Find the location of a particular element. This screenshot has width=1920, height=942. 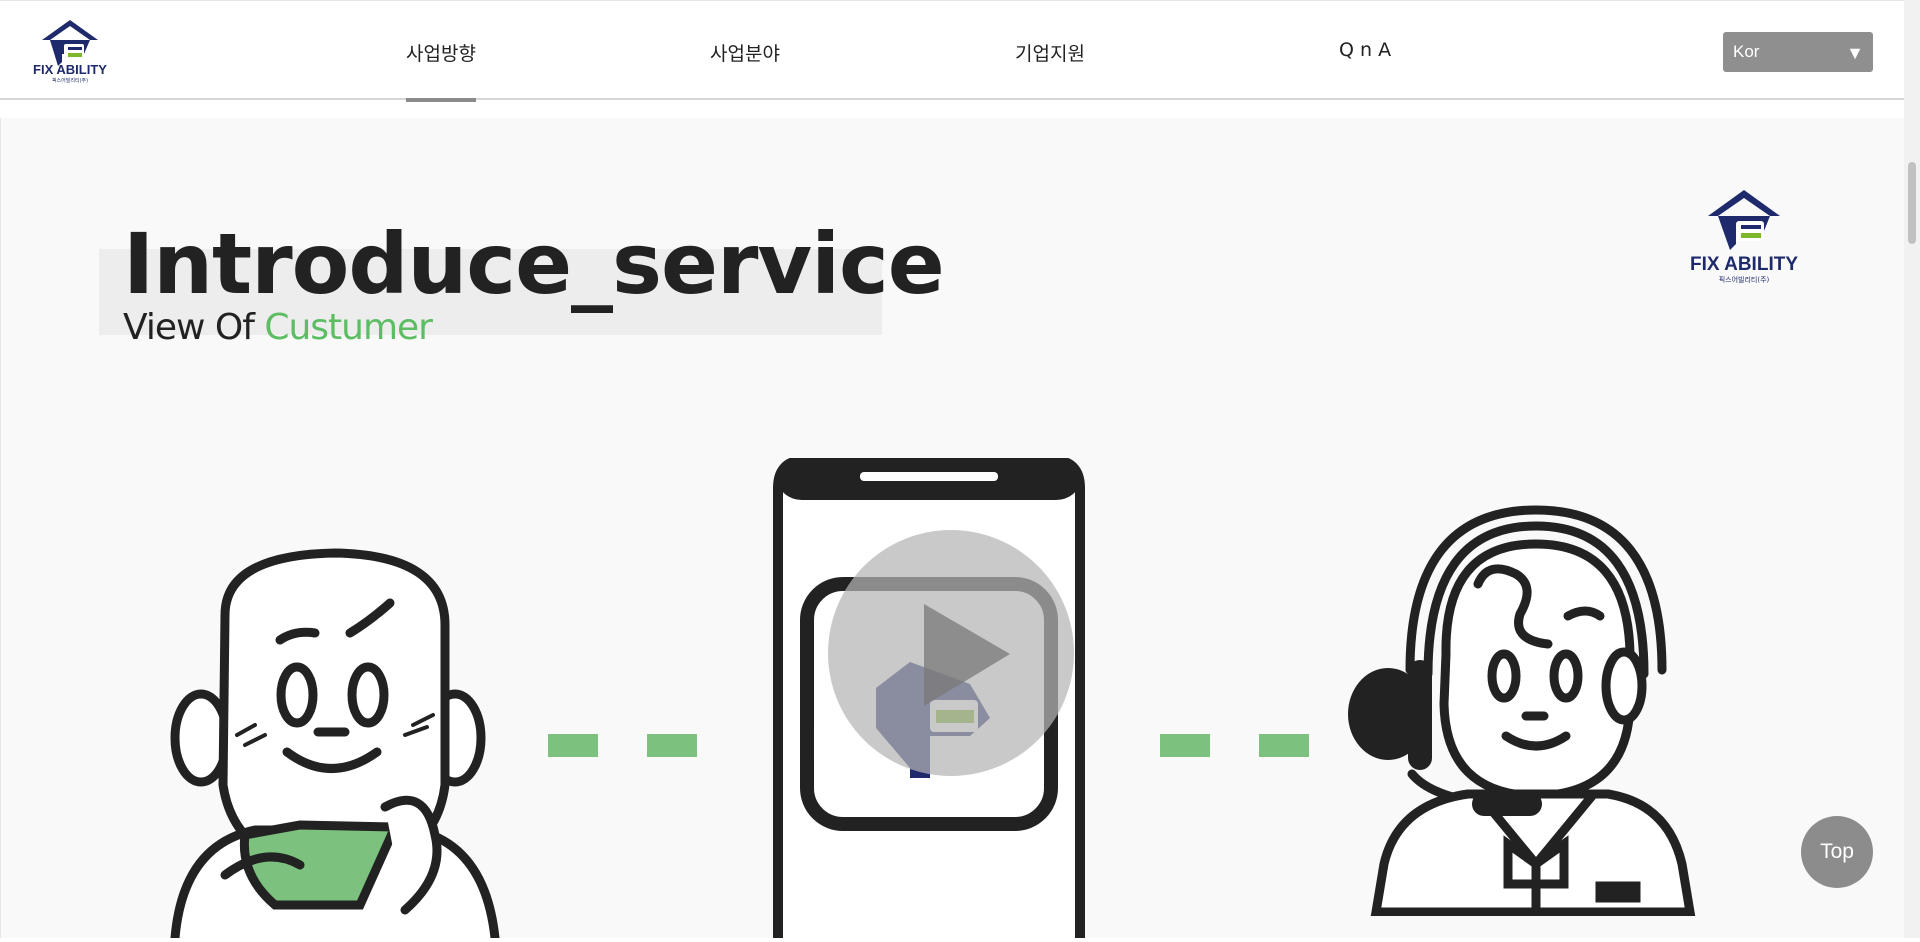

language-select-value: Kor is located at coordinates (1746, 51).